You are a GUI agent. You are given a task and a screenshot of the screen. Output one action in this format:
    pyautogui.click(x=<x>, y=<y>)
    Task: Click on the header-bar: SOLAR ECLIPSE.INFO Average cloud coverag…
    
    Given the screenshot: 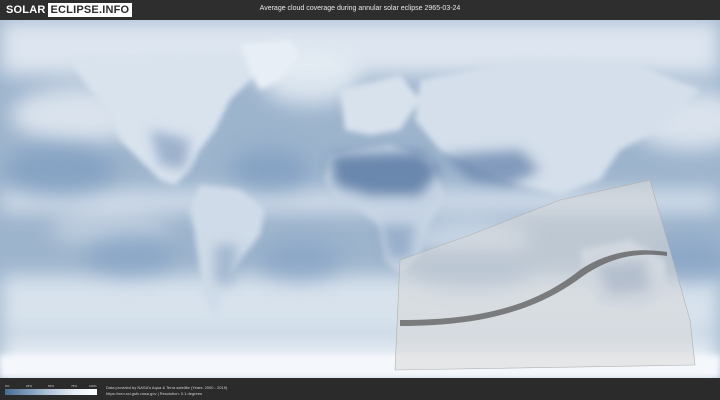 What is the action you would take?
    pyautogui.click(x=360, y=10)
    